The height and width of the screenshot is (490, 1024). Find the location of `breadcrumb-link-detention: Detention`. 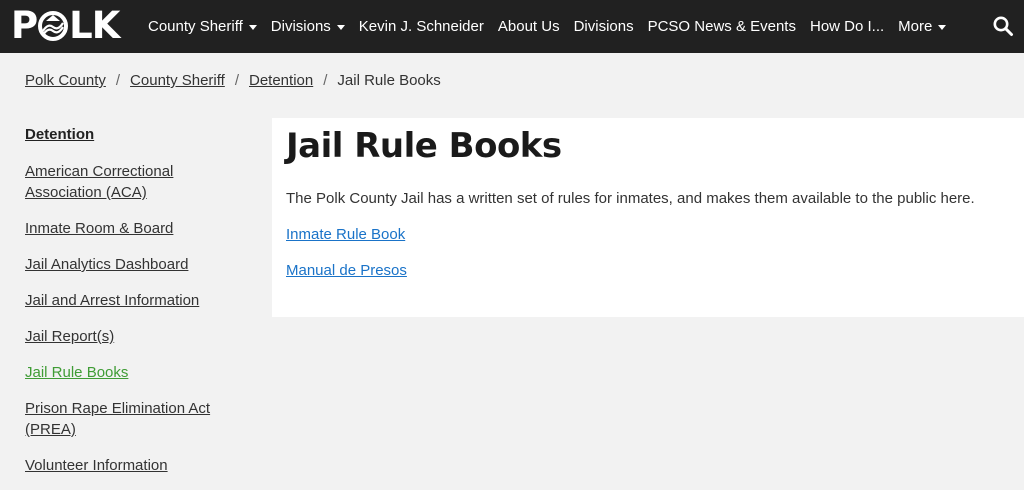

breadcrumb-link-detention: Detention is located at coordinates (281, 80).